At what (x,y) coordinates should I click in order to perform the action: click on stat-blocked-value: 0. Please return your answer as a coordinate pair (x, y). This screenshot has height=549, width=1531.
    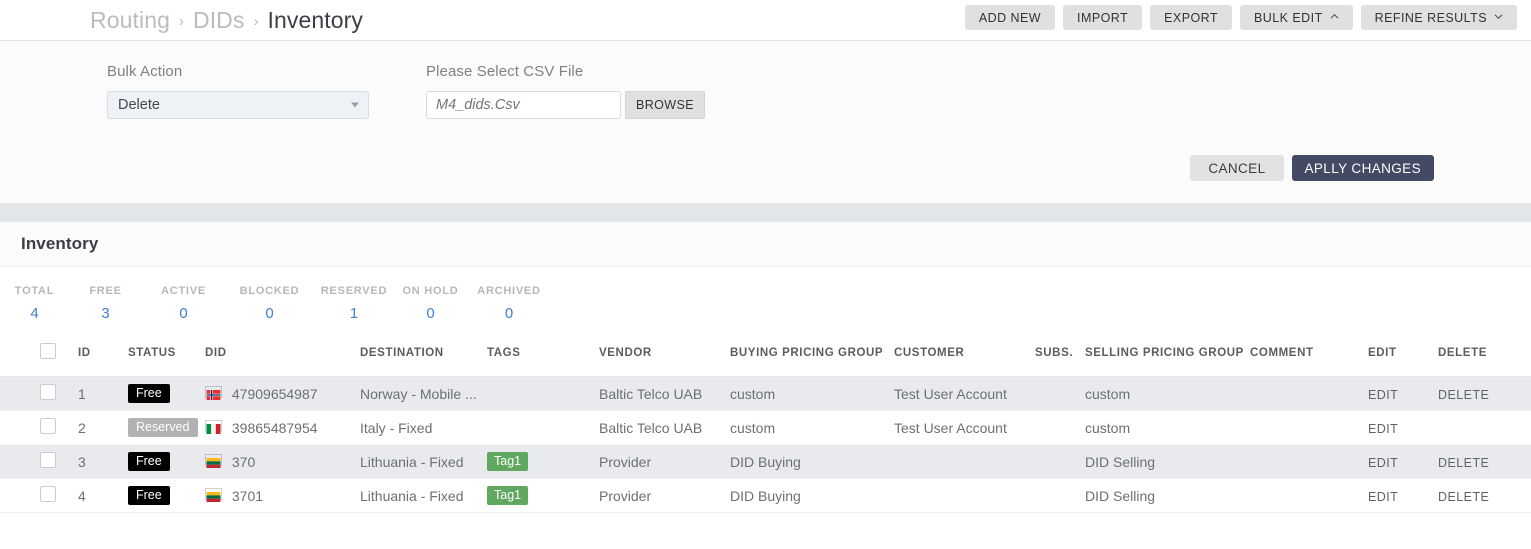
    Looking at the image, I should click on (269, 313).